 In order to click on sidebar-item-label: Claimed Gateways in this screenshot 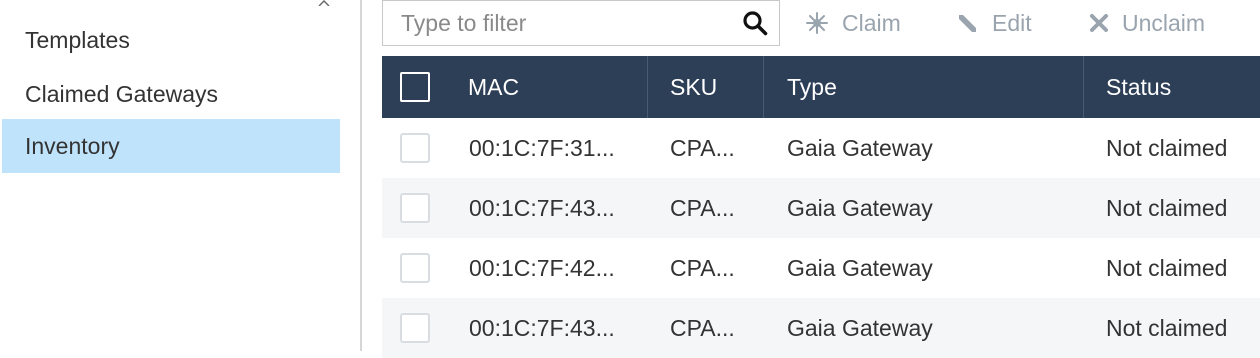, I will do `click(122, 93)`.